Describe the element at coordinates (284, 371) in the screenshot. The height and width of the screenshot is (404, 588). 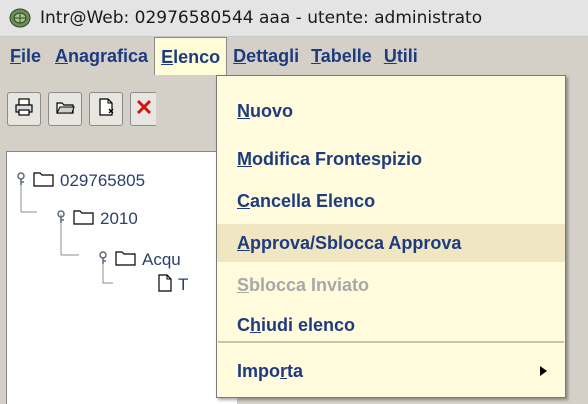
I see `menu-item-mnemonic: r` at that location.